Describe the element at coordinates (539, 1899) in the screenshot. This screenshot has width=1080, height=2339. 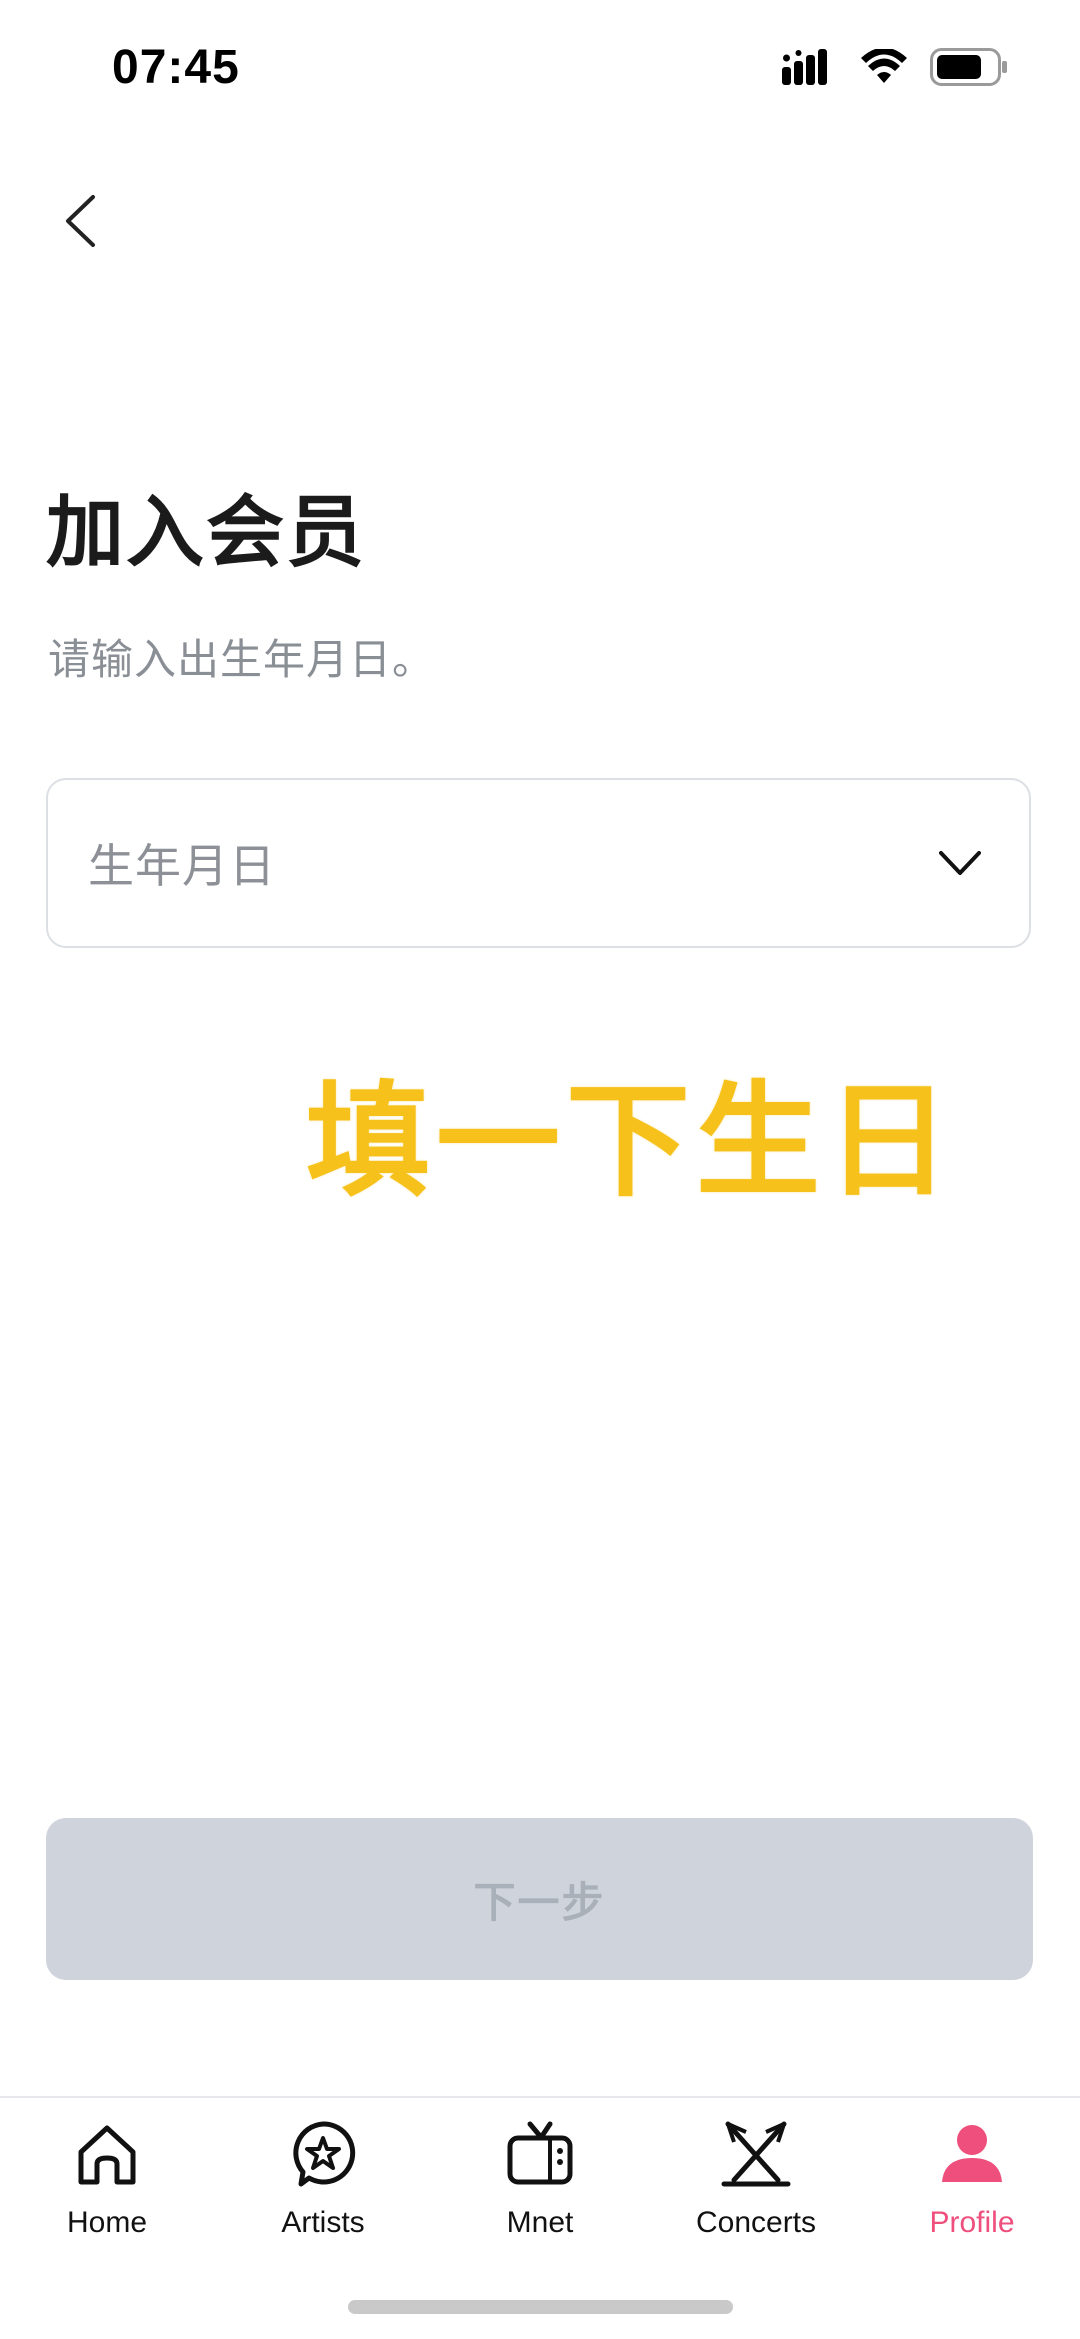
I see `next-button: 下一步` at that location.